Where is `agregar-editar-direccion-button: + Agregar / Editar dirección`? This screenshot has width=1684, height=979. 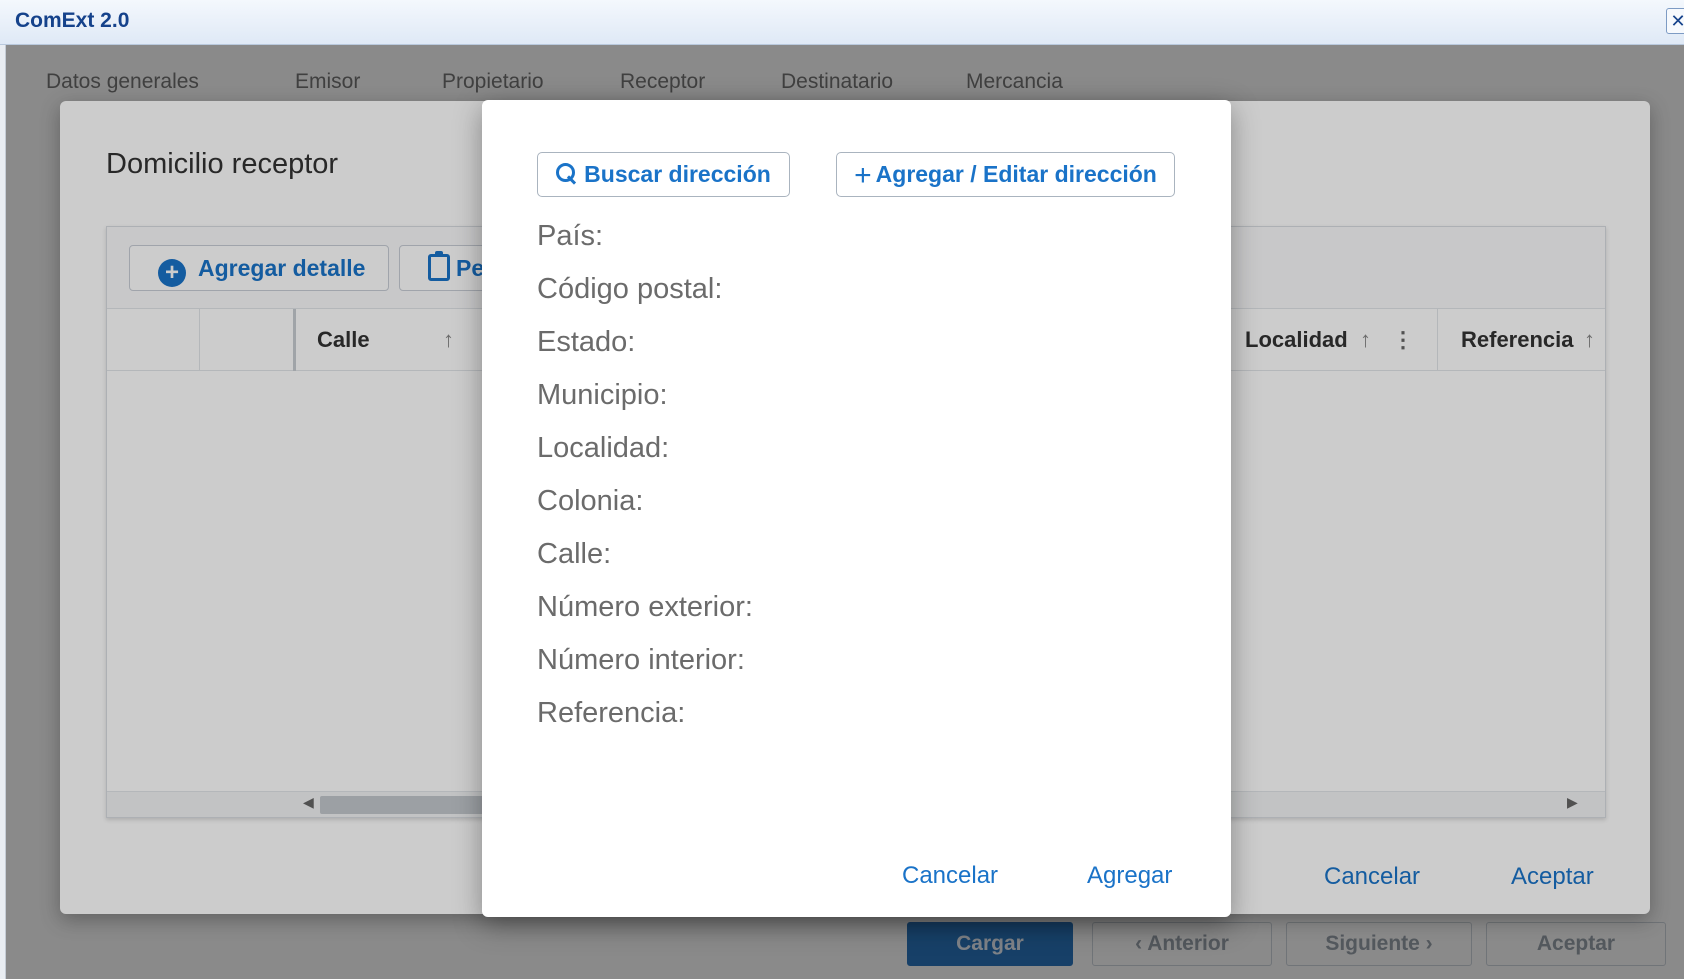 agregar-editar-direccion-button: + Agregar / Editar dirección is located at coordinates (1005, 174).